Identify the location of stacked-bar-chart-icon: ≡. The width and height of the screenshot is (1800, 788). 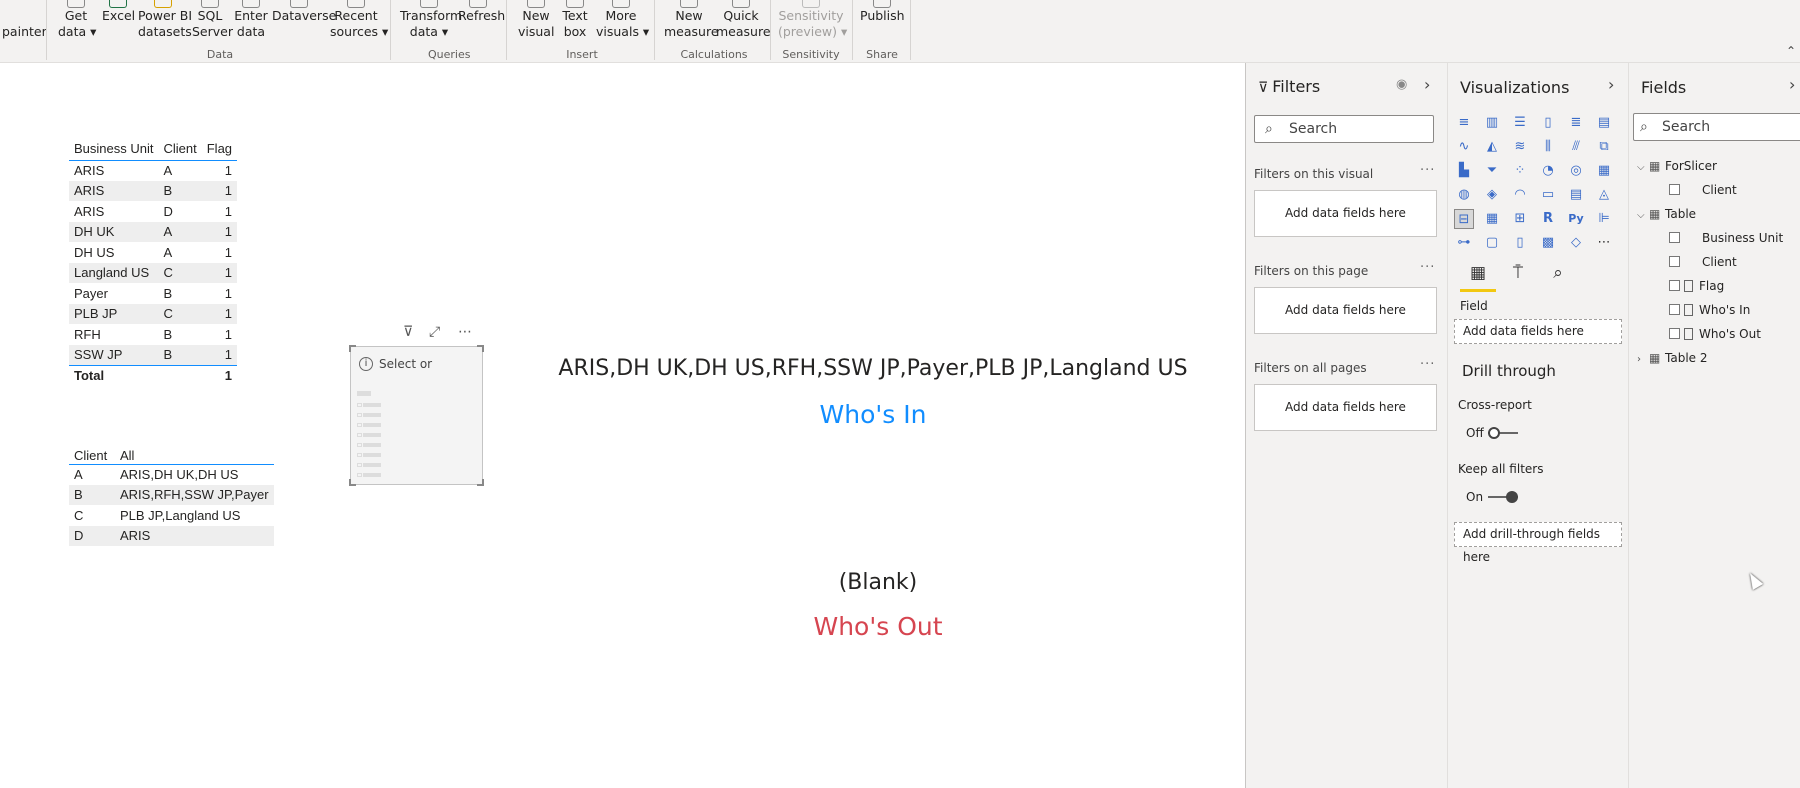
(1464, 123).